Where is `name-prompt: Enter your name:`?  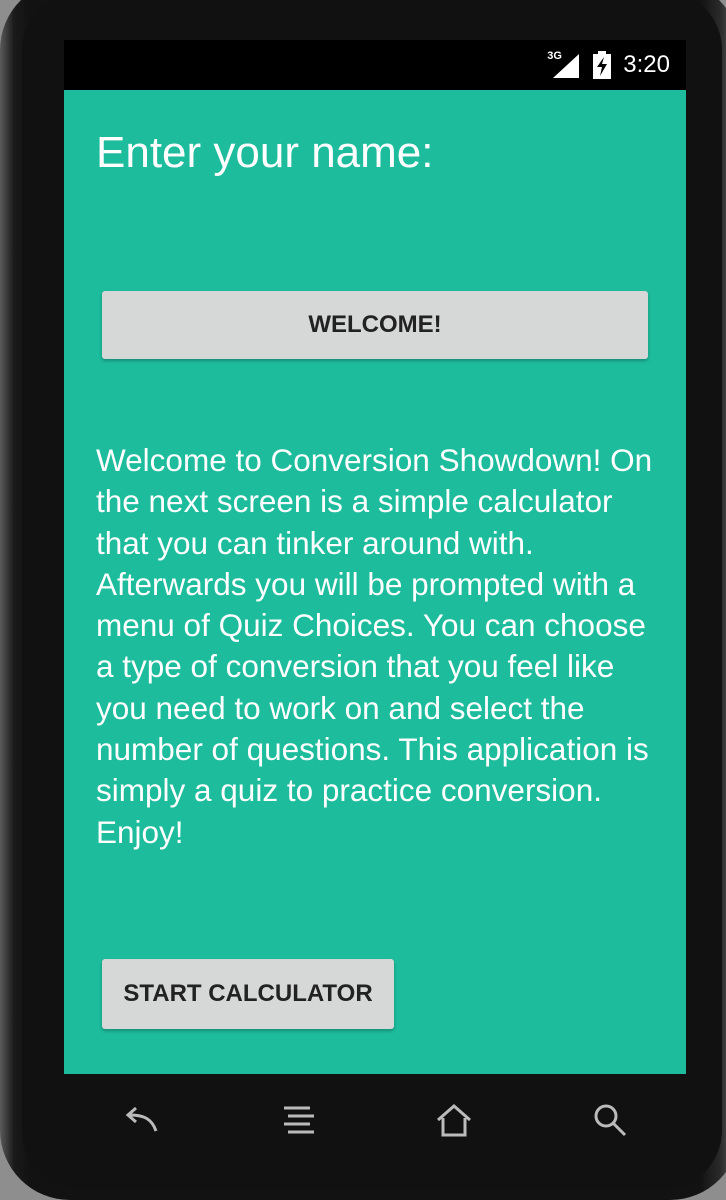 name-prompt: Enter your name: is located at coordinates (265, 152).